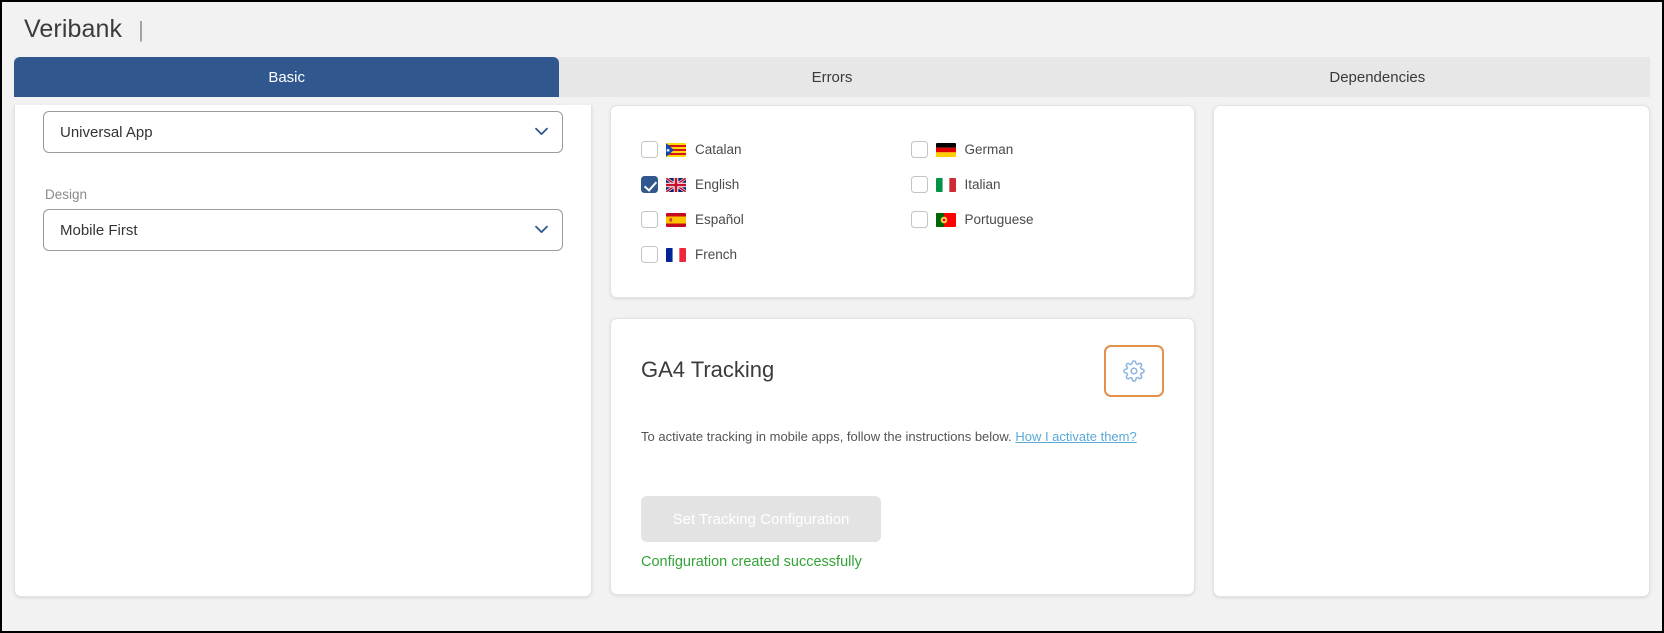 The height and width of the screenshot is (633, 1664). What do you see at coordinates (768, 184) in the screenshot?
I see `language-row-english: English` at bounding box center [768, 184].